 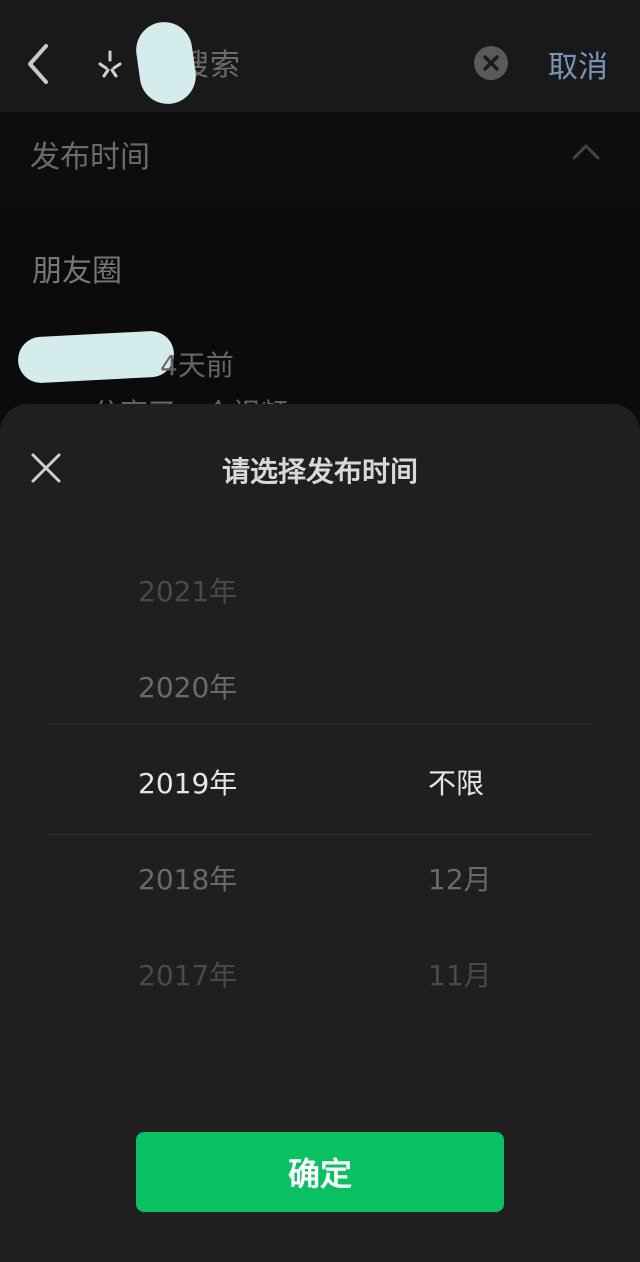 I want to click on month-option-selected: 不限, so click(x=456, y=782).